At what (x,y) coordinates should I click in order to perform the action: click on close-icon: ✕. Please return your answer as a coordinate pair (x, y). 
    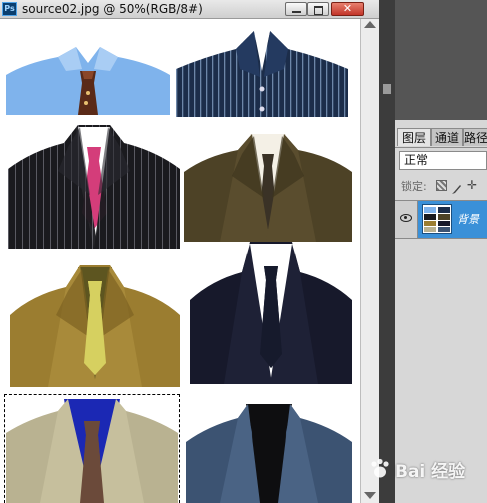
    Looking at the image, I should click on (347, 8).